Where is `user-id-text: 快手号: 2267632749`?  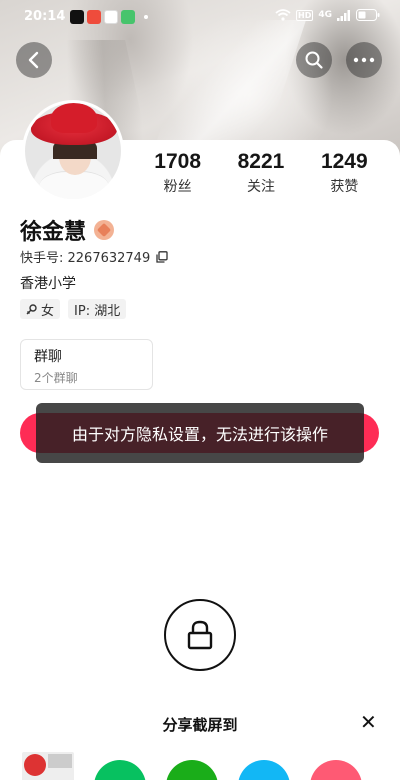 user-id-text: 快手号: 2267632749 is located at coordinates (85, 258).